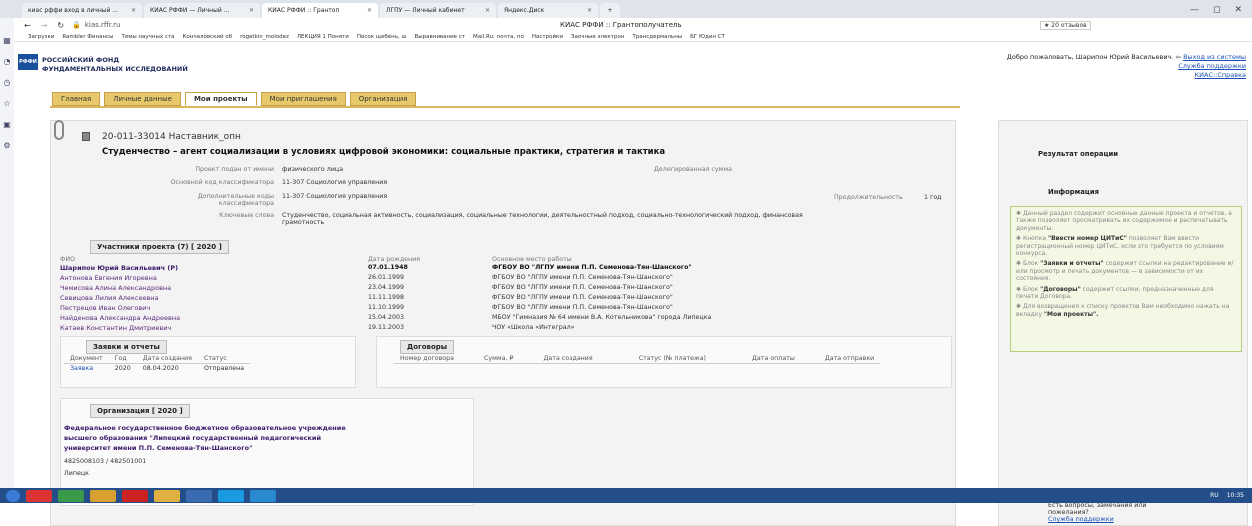 This screenshot has width=1252, height=526. I want to click on url-field: kias.rffr.ru, so click(103, 25).